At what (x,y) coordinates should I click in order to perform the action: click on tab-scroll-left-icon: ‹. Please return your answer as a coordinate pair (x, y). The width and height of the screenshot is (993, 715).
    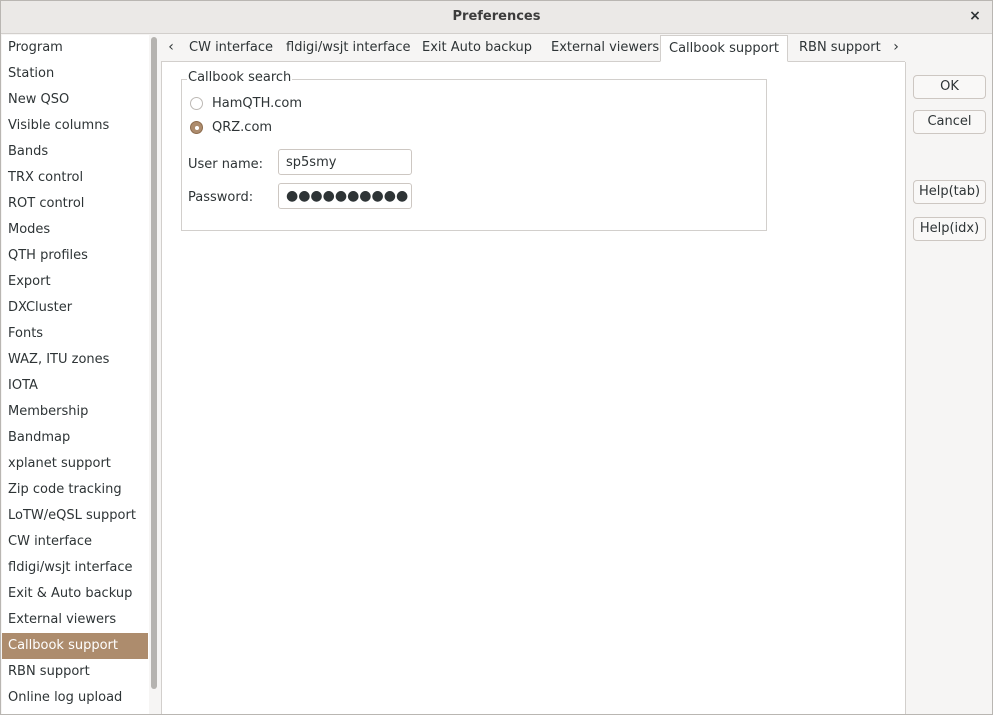
    Looking at the image, I should click on (171, 47).